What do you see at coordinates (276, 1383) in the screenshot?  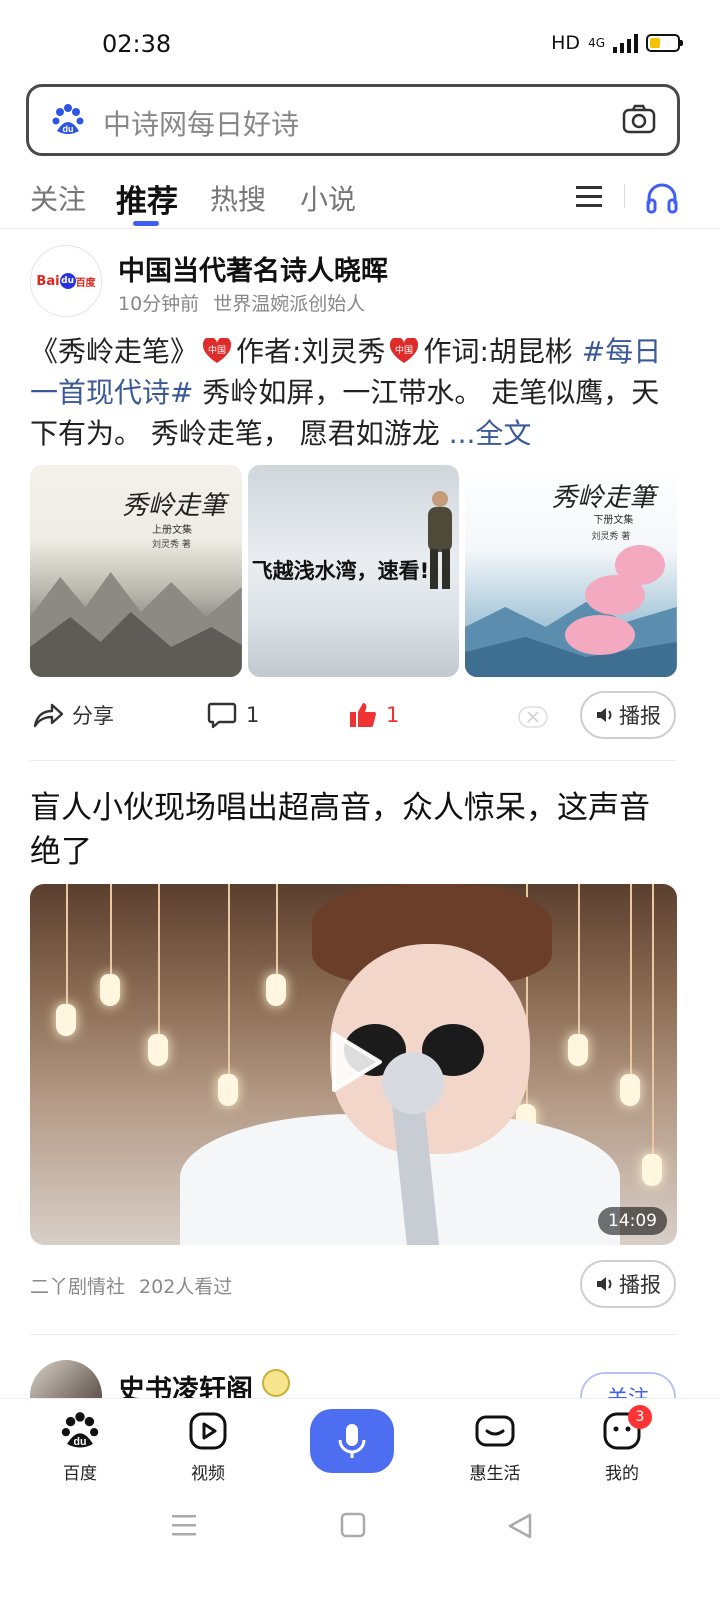 I see `verified-badge-icon` at bounding box center [276, 1383].